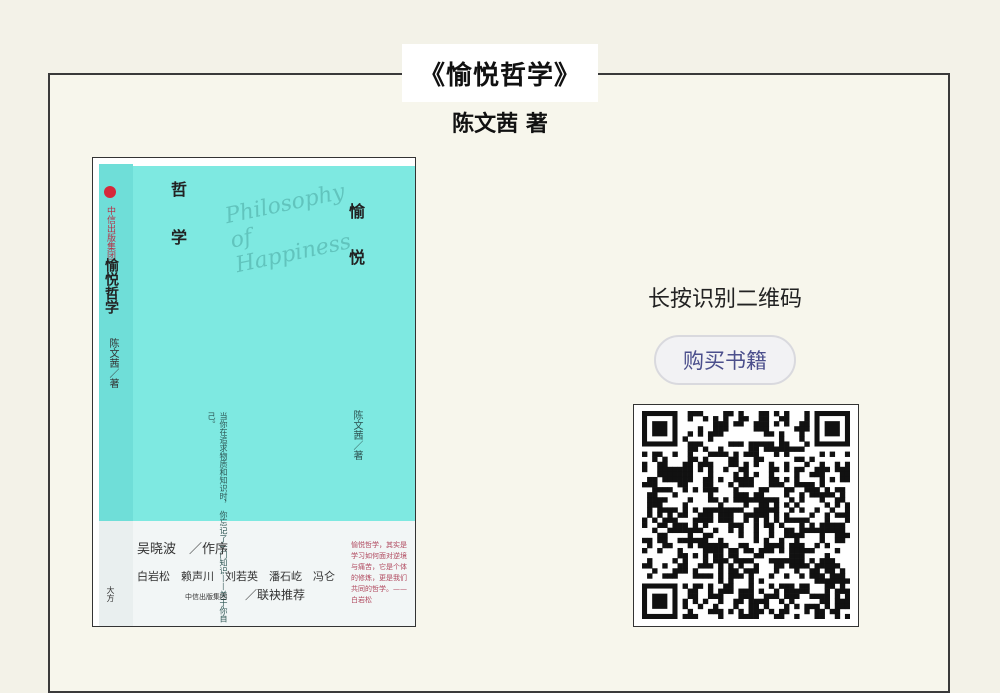 The width and height of the screenshot is (1000, 693). I want to click on spine-publisher: 中信出版集团, so click(110, 233).